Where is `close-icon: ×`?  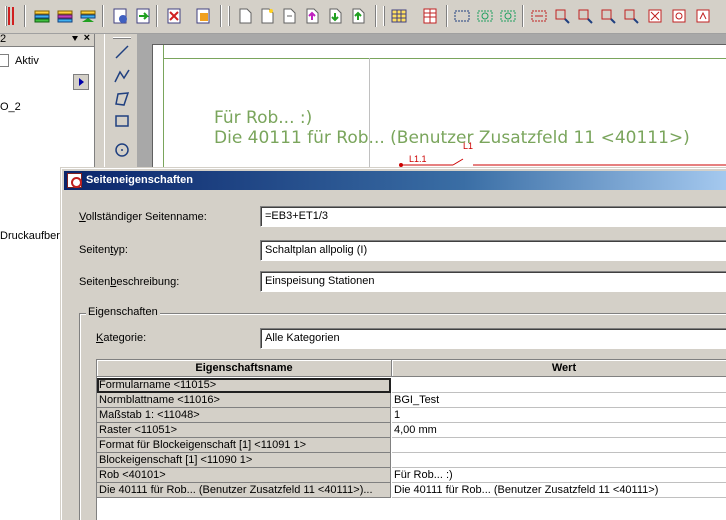
close-icon: × is located at coordinates (87, 38).